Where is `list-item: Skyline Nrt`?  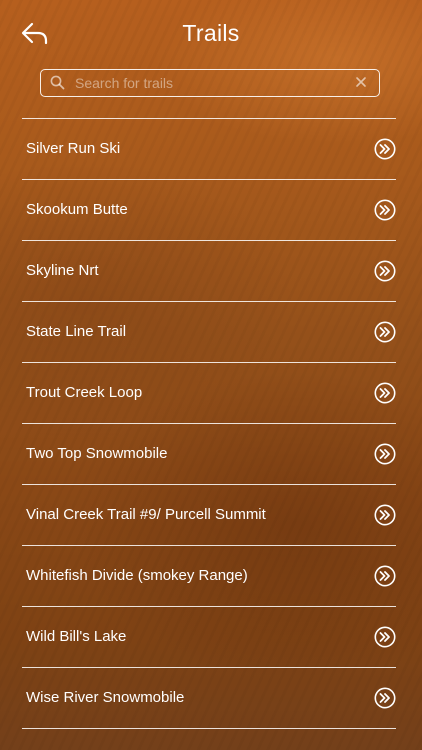
list-item: Skyline Nrt is located at coordinates (209, 271).